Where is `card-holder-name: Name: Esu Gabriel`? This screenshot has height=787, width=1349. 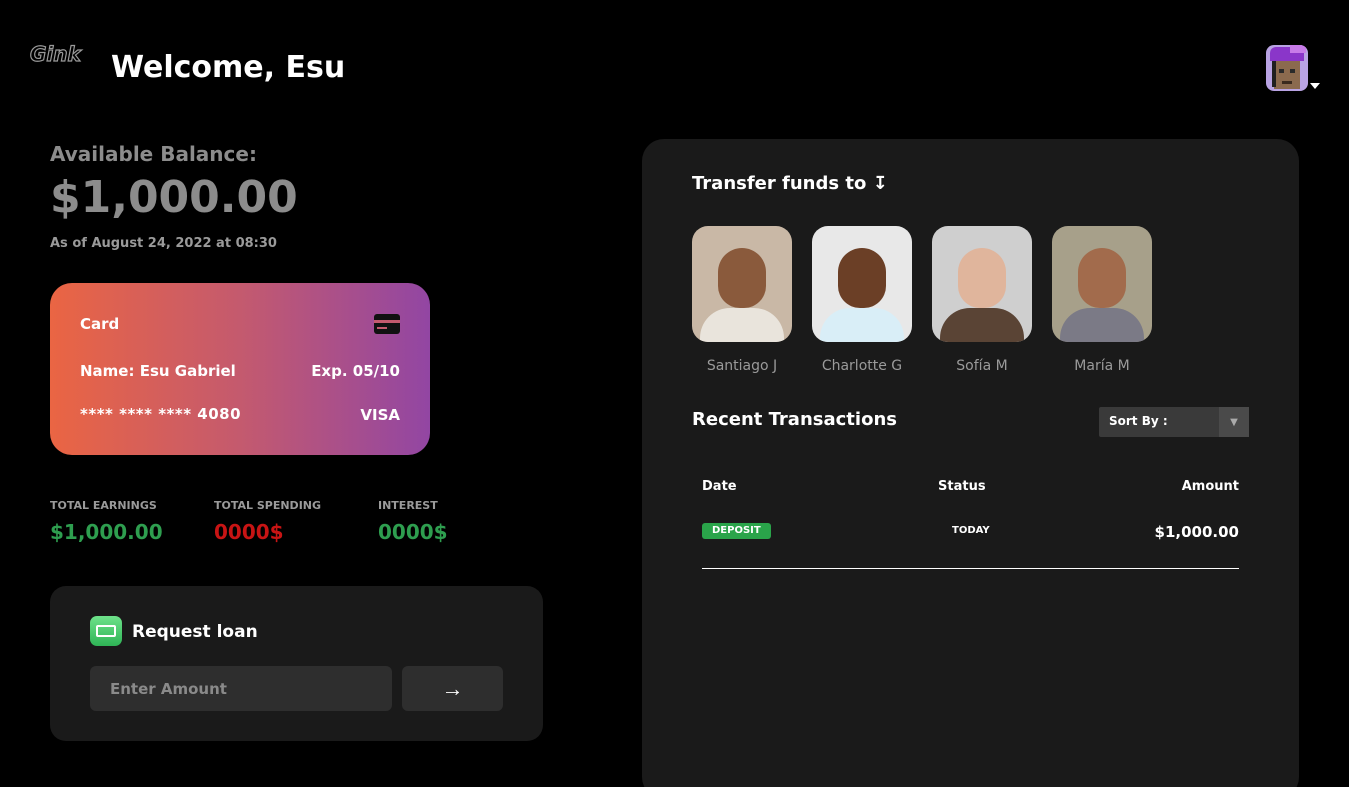
card-holder-name: Name: Esu Gabriel is located at coordinates (158, 371).